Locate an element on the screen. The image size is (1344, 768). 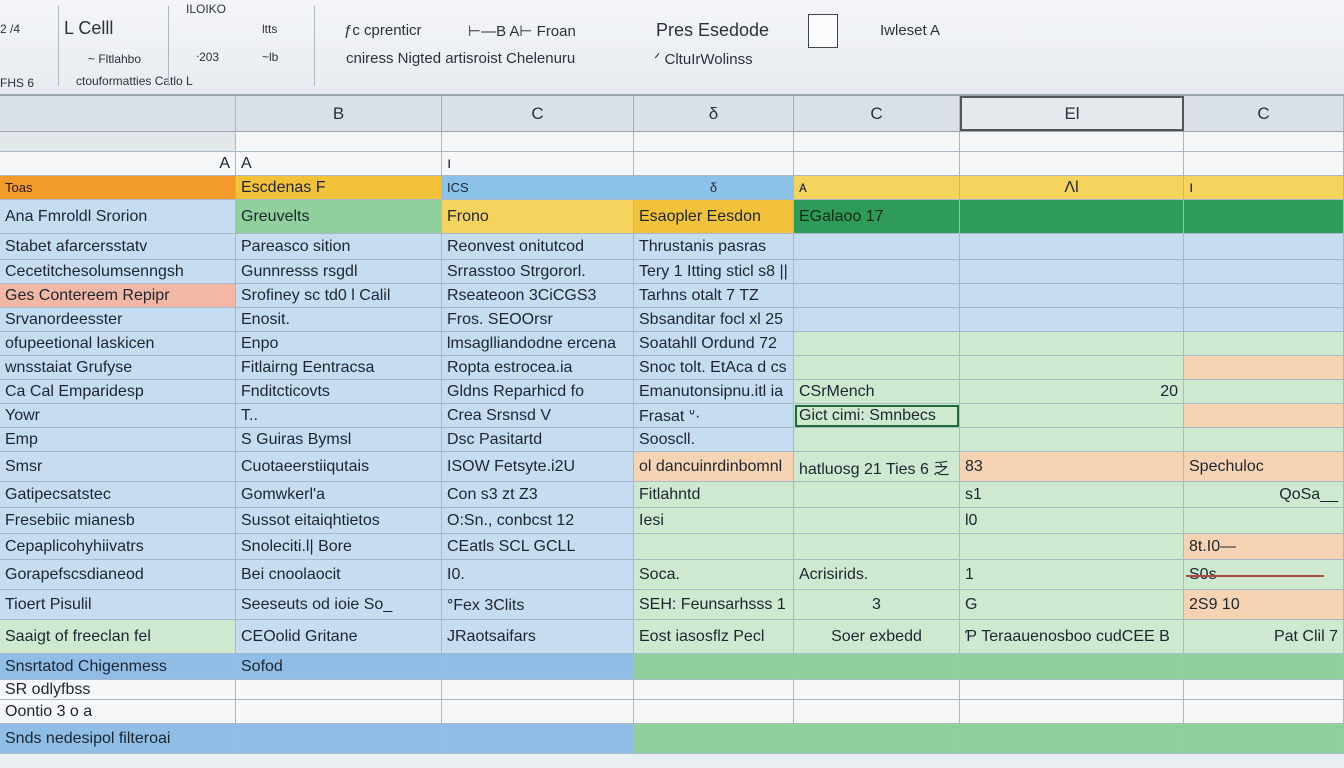
grid-cell: Fresebiic mianesb is located at coordinates (118, 521).